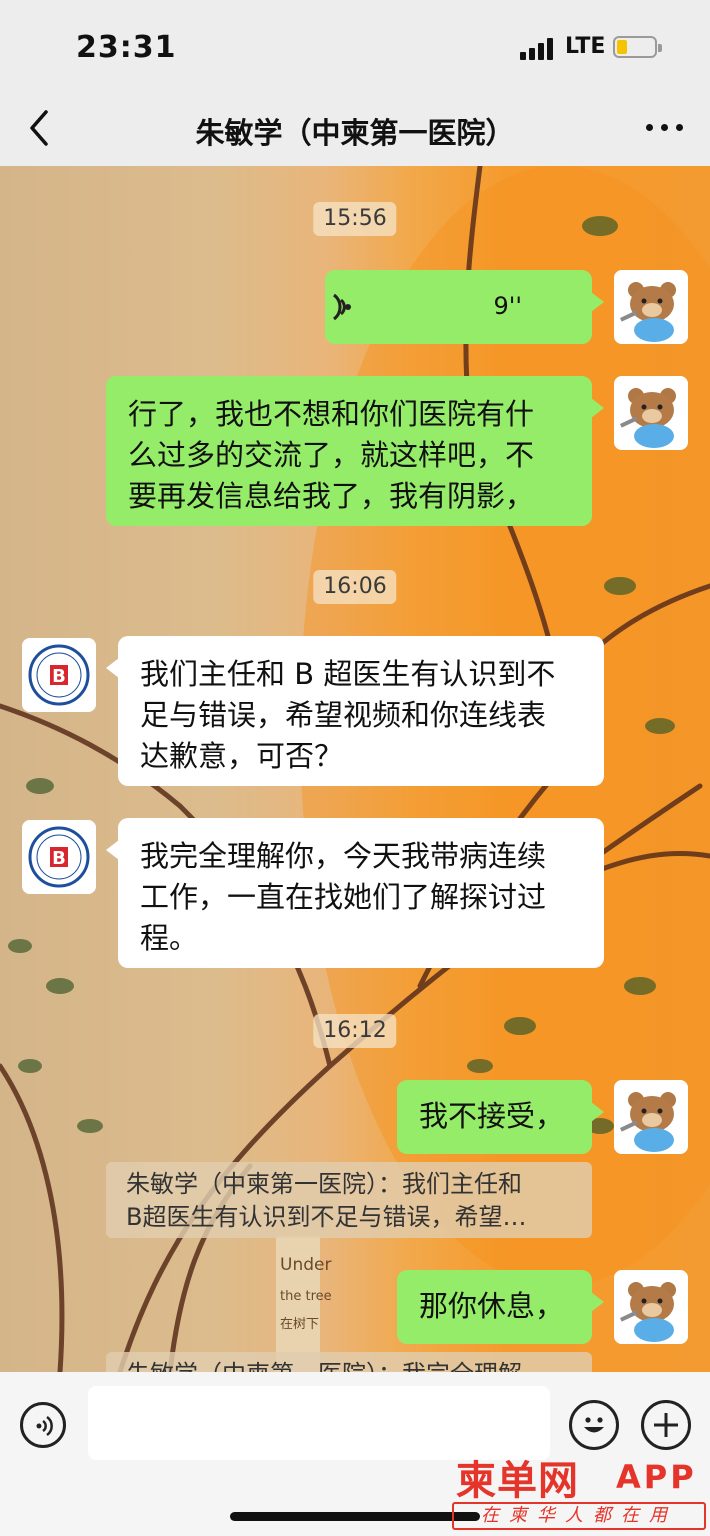 This screenshot has height=1536, width=710. I want to click on voice-input-button, so click(43, 1425).